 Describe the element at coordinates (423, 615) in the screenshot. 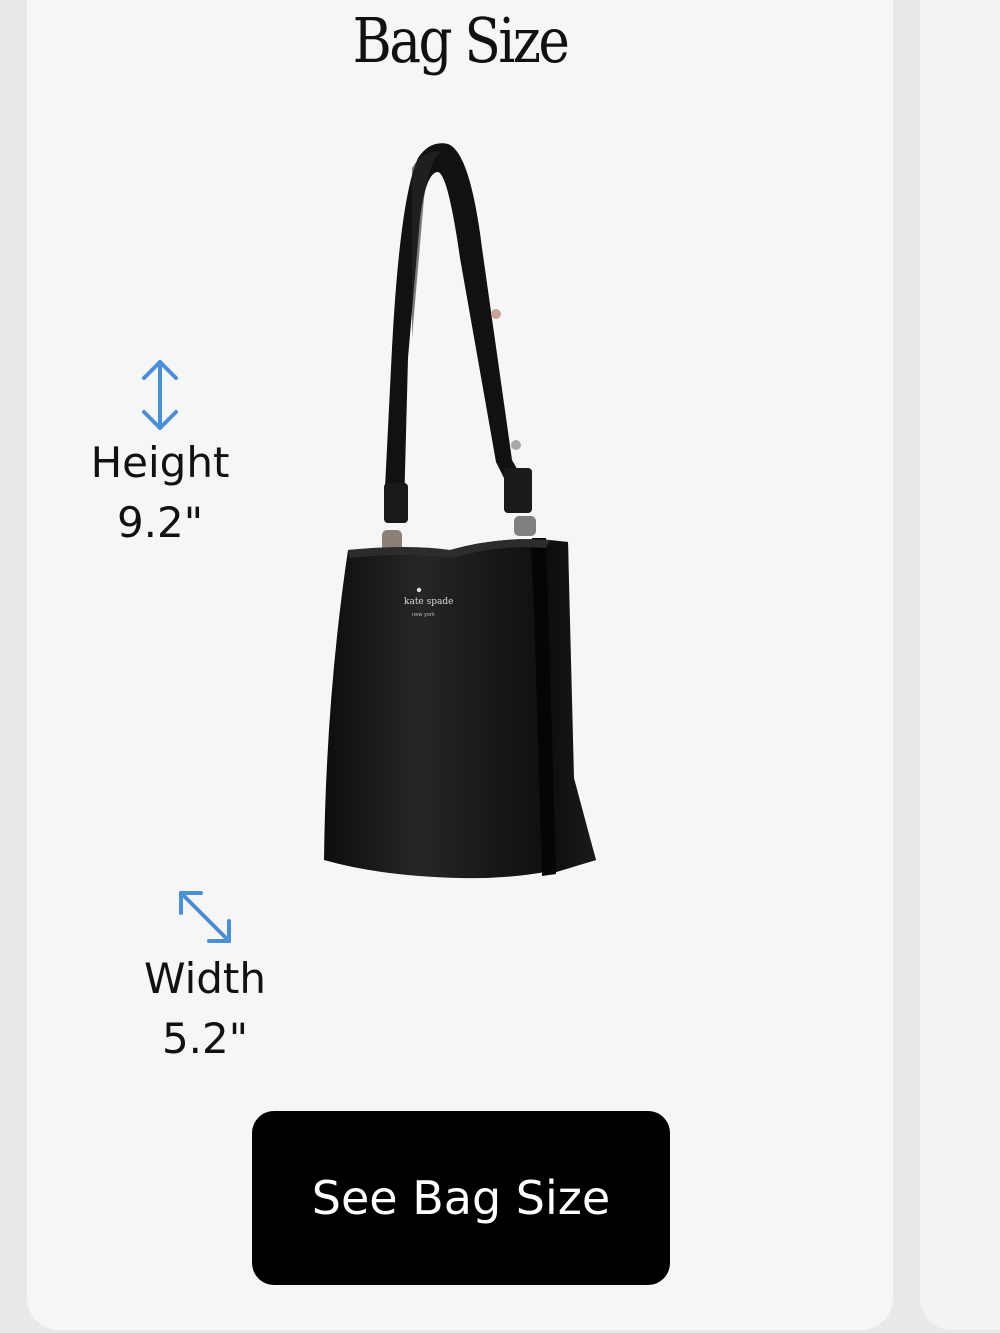

I see `svg-text: new york` at that location.